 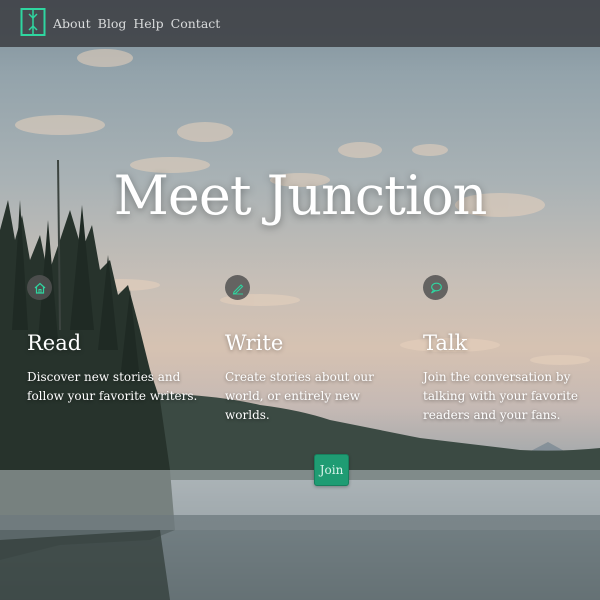 What do you see at coordinates (445, 343) in the screenshot?
I see `feature-talk-title: Talk` at bounding box center [445, 343].